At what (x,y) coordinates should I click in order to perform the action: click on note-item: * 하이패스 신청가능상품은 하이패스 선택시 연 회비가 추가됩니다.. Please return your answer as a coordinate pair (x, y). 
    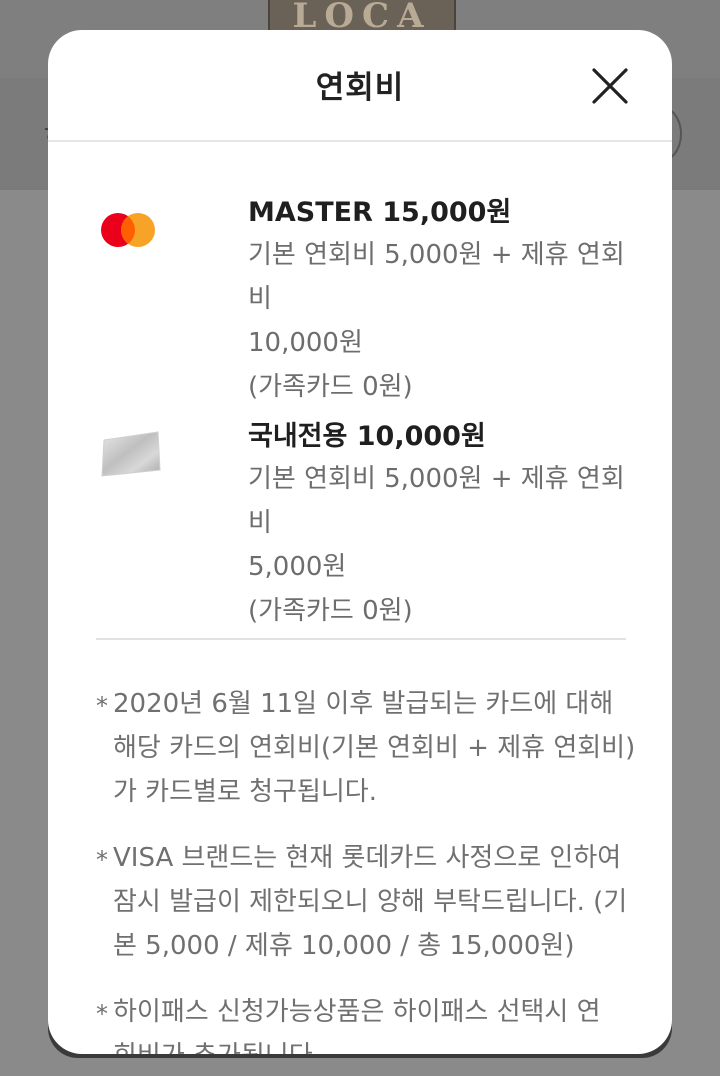
    Looking at the image, I should click on (366, 1022).